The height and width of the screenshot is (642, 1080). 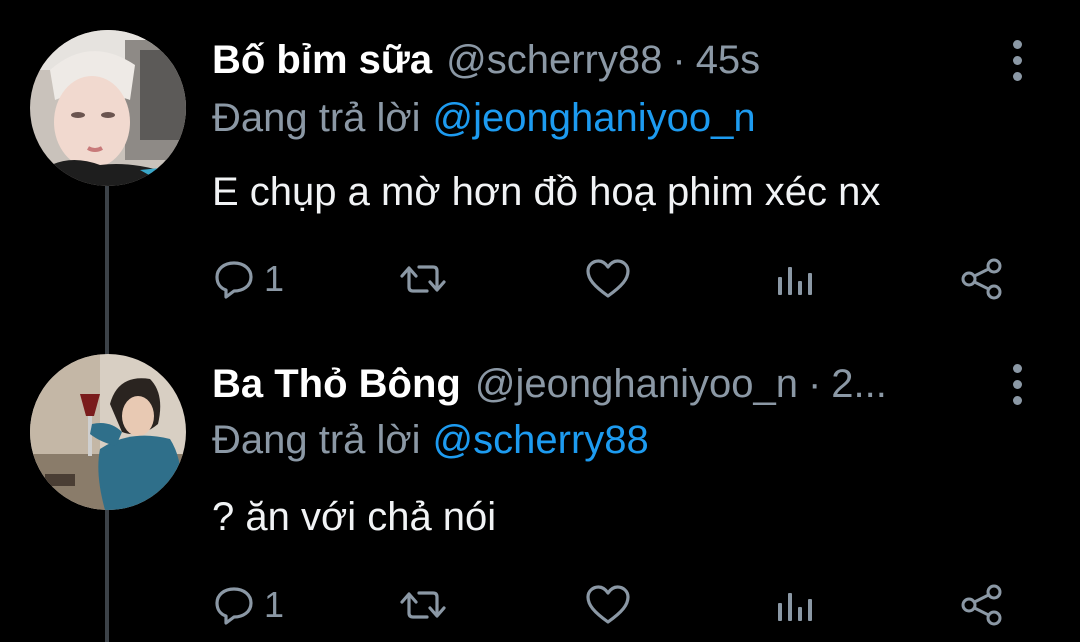 I want to click on tweet-header: Bố bỉm sữa @scherry88 · 45s, so click(x=486, y=60).